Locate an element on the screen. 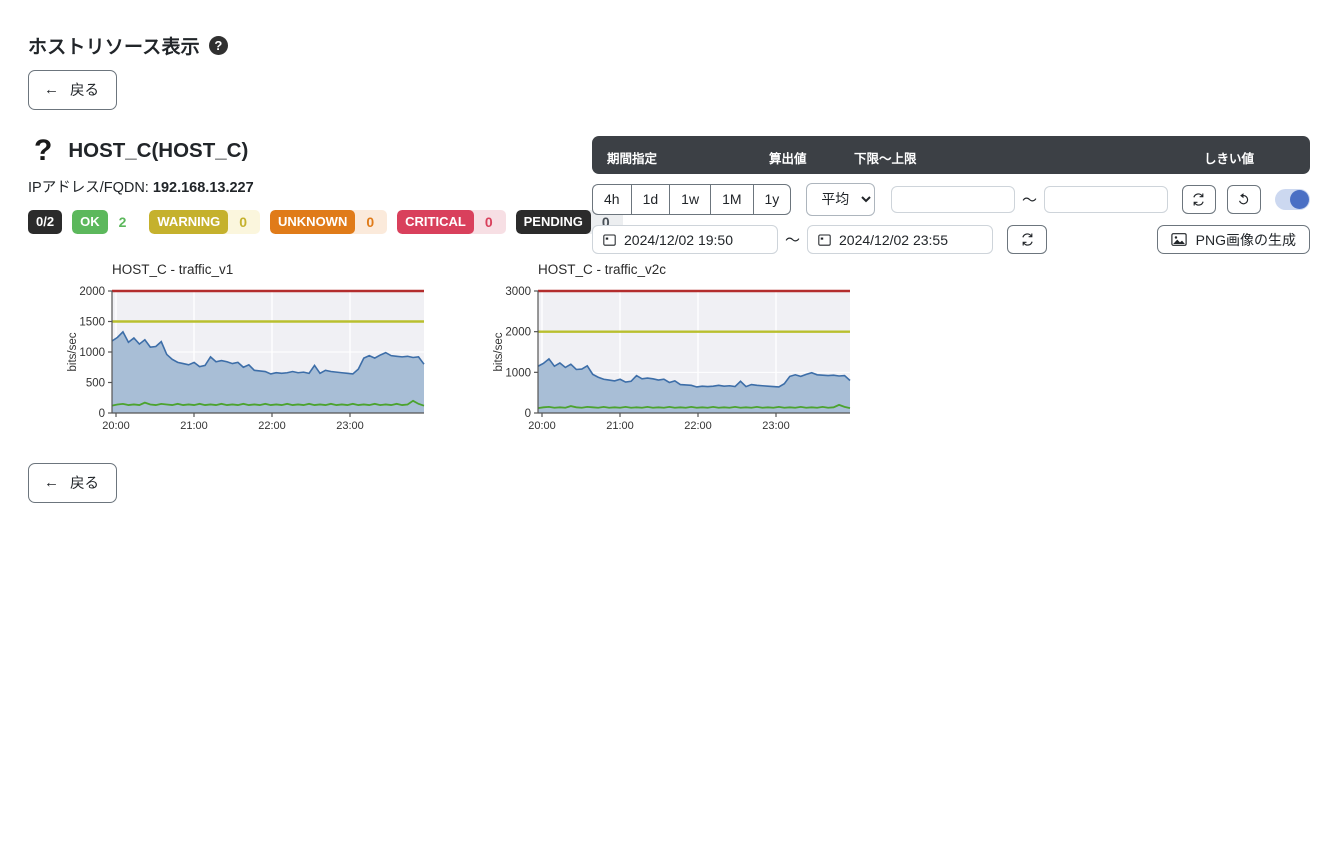 This screenshot has height=863, width=1329. host-name: HOST_C(HOST_C) is located at coordinates (158, 150).